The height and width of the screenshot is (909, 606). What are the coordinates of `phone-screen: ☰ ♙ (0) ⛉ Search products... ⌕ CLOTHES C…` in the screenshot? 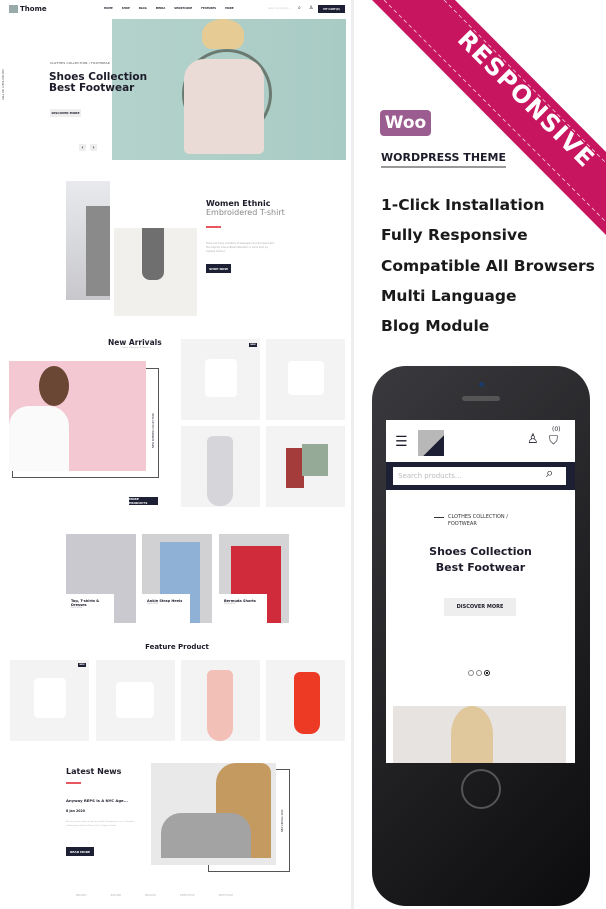 It's located at (480, 591).